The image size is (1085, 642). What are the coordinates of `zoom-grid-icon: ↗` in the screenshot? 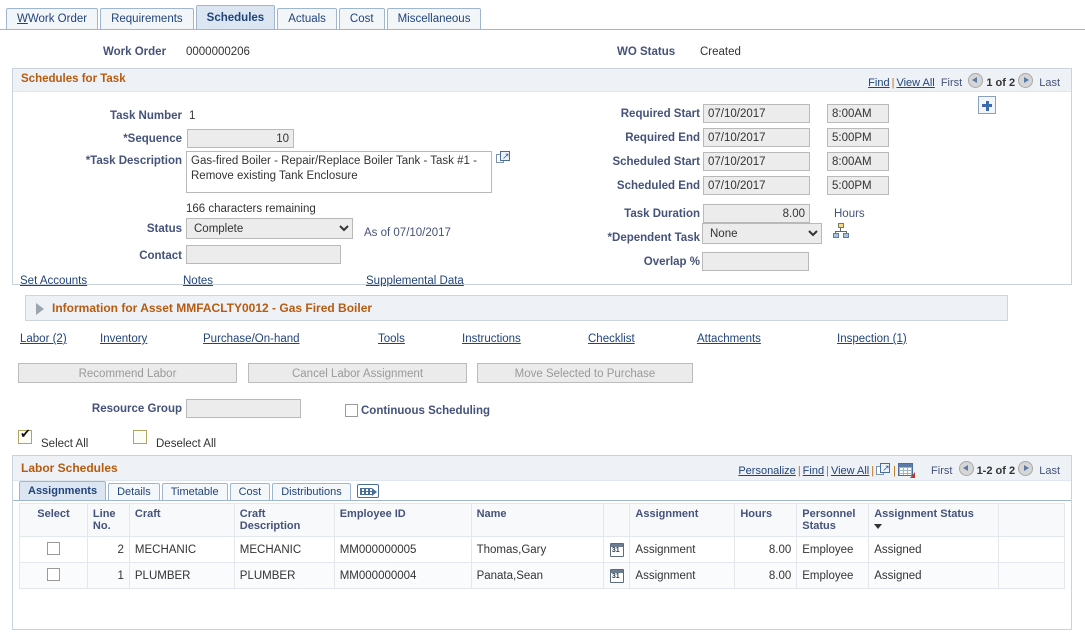 It's located at (883, 470).